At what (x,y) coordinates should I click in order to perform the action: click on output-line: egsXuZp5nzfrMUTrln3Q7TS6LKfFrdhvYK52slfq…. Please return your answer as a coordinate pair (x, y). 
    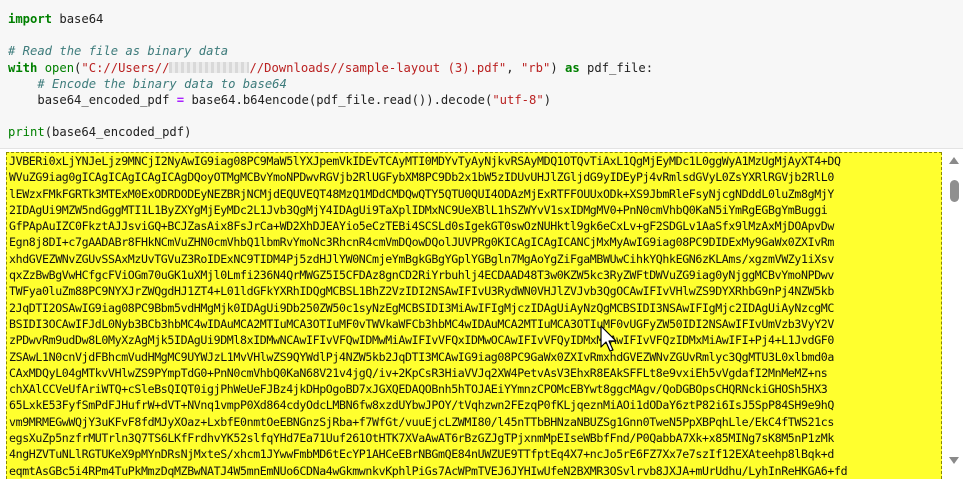
    Looking at the image, I should click on (422, 438).